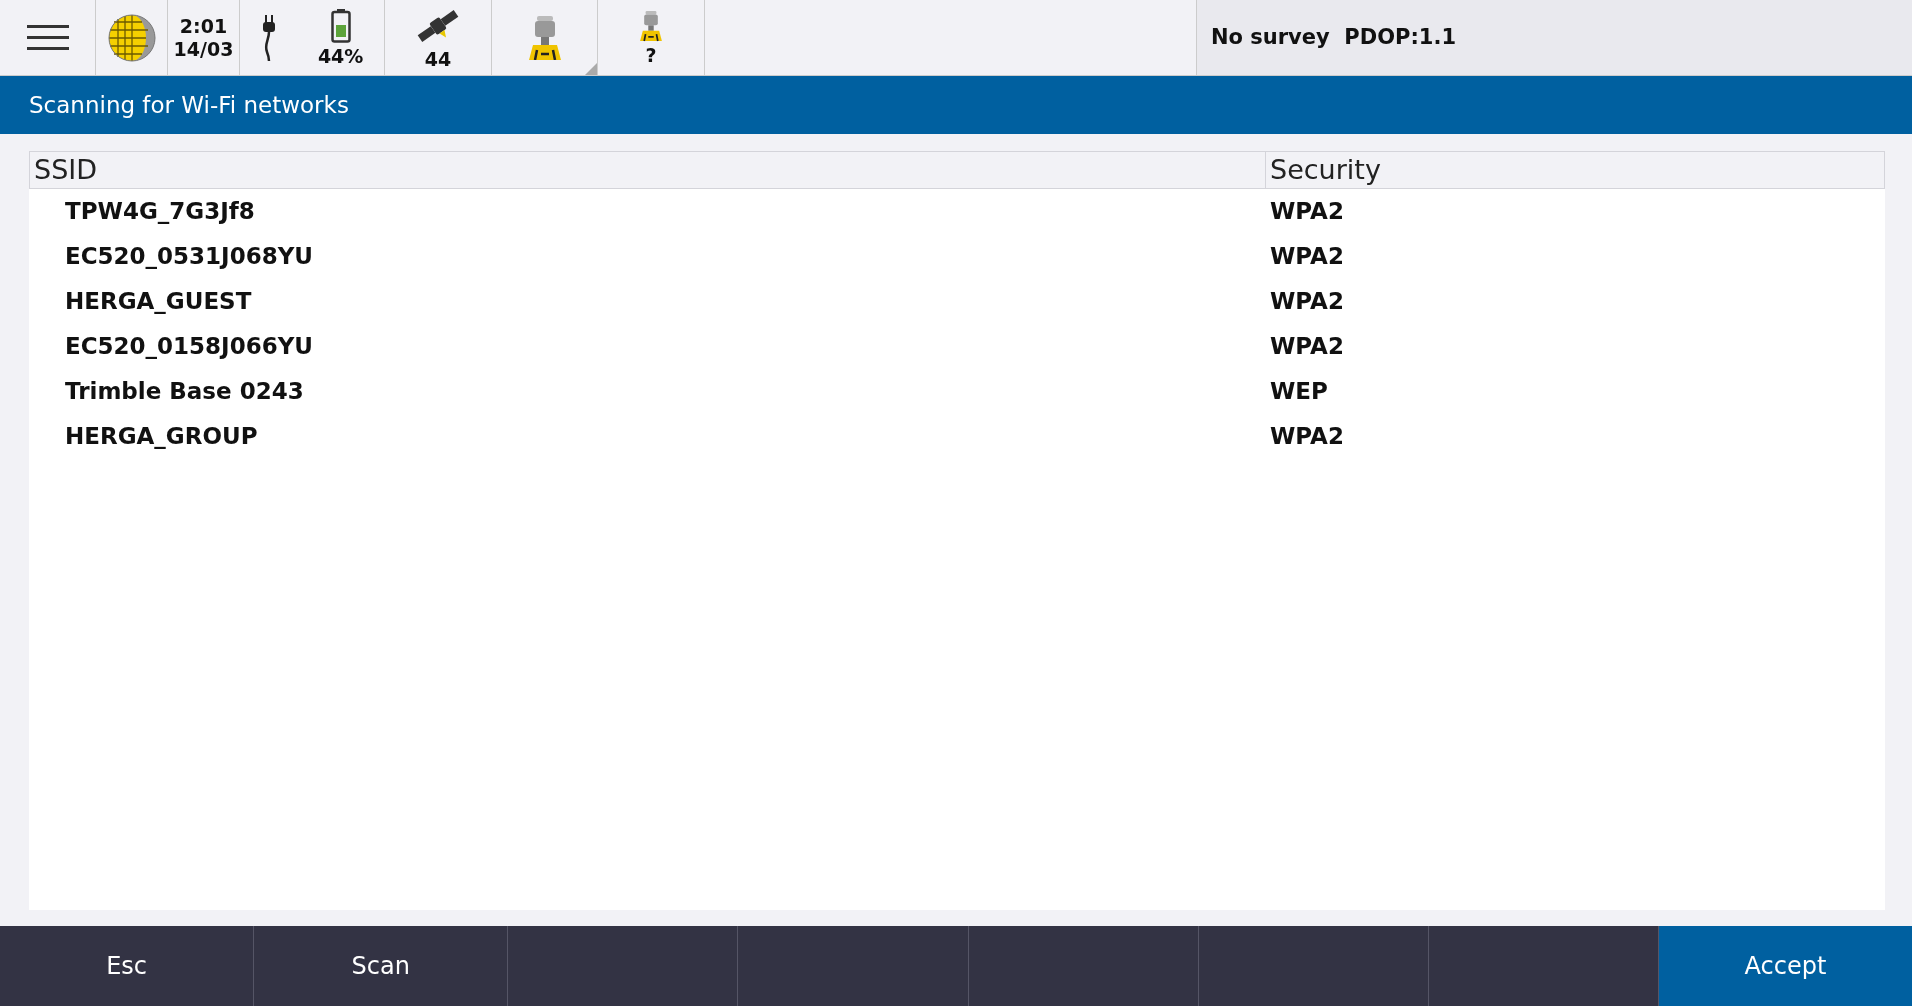 This screenshot has width=1912, height=1006. What do you see at coordinates (203, 26) in the screenshot?
I see `clock-time: 2:01` at bounding box center [203, 26].